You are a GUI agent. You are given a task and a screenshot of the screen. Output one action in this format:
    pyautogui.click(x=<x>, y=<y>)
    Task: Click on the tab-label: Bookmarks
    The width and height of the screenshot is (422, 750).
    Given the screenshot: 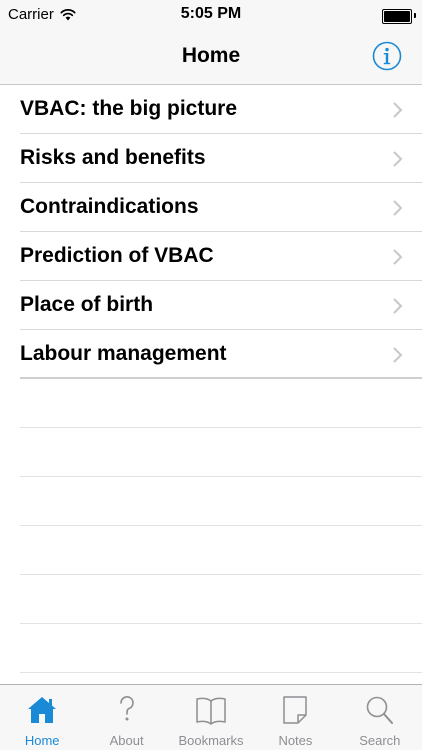 What is the action you would take?
    pyautogui.click(x=211, y=740)
    